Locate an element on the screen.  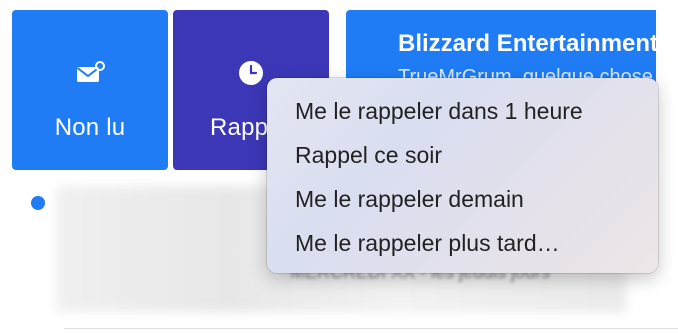
message-sender: Blizzard Entertainment is located at coordinates (527, 43).